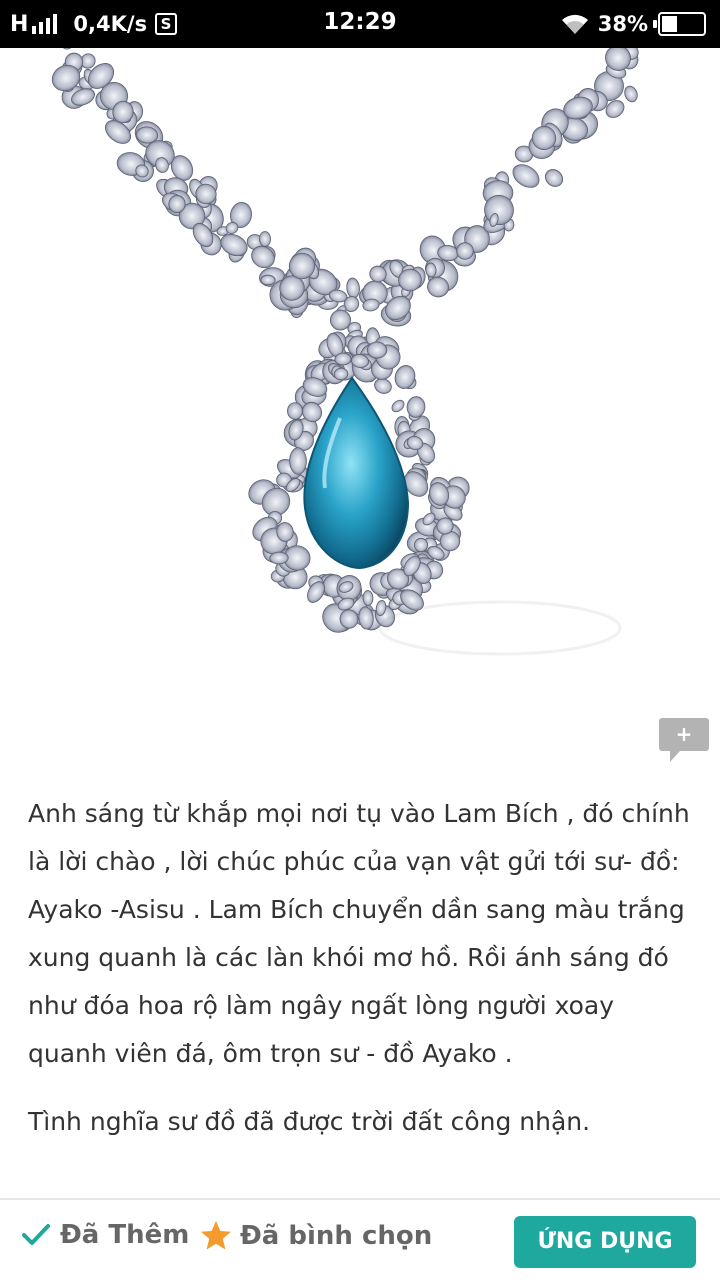 The image size is (720, 1280). Describe the element at coordinates (684, 734) in the screenshot. I see `comment-plus: +` at that location.